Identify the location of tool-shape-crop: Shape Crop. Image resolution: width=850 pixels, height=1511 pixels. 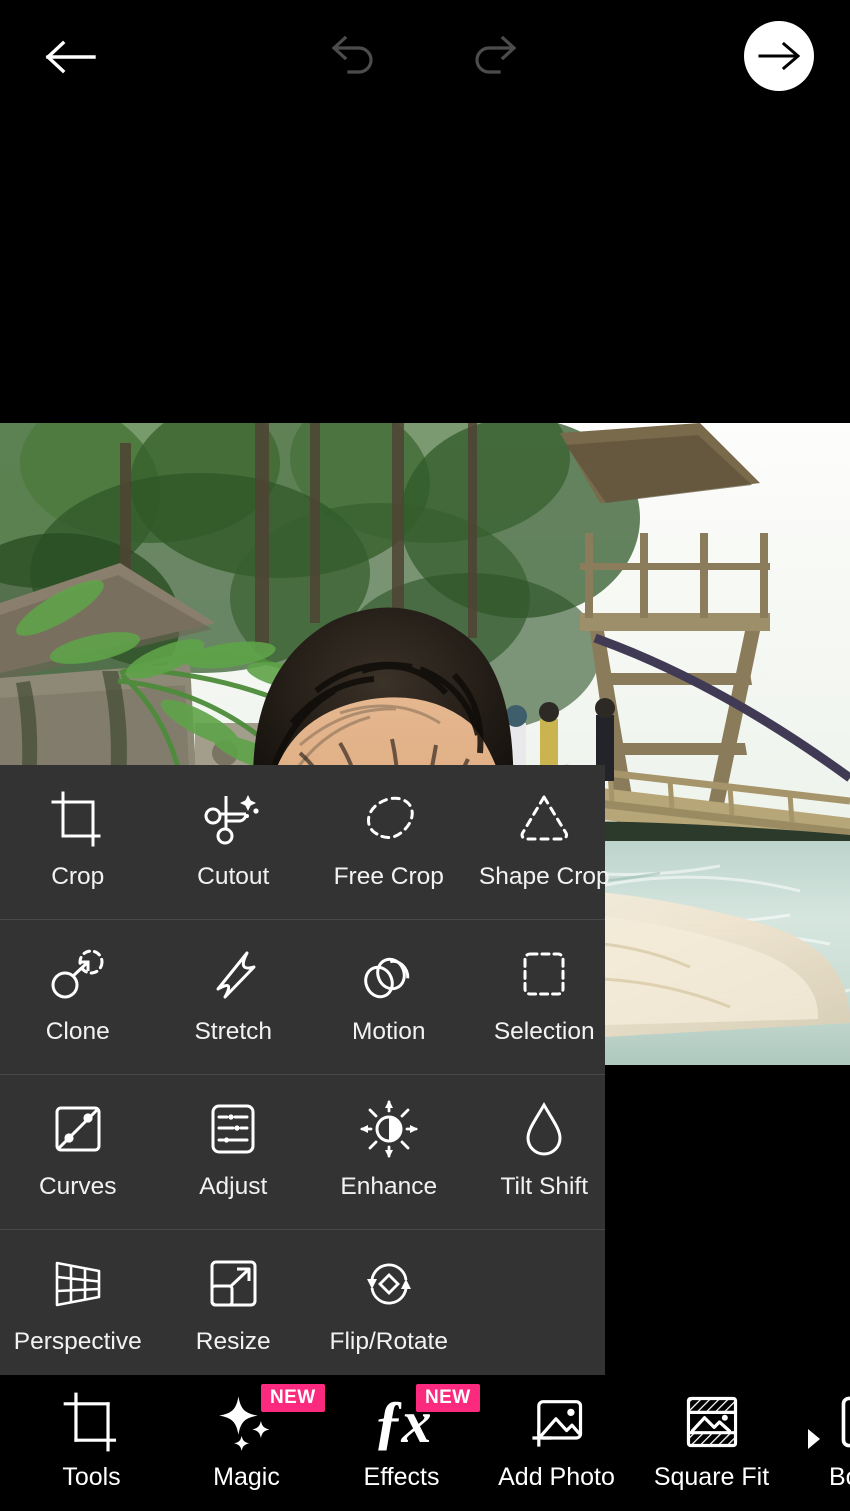
(545, 842).